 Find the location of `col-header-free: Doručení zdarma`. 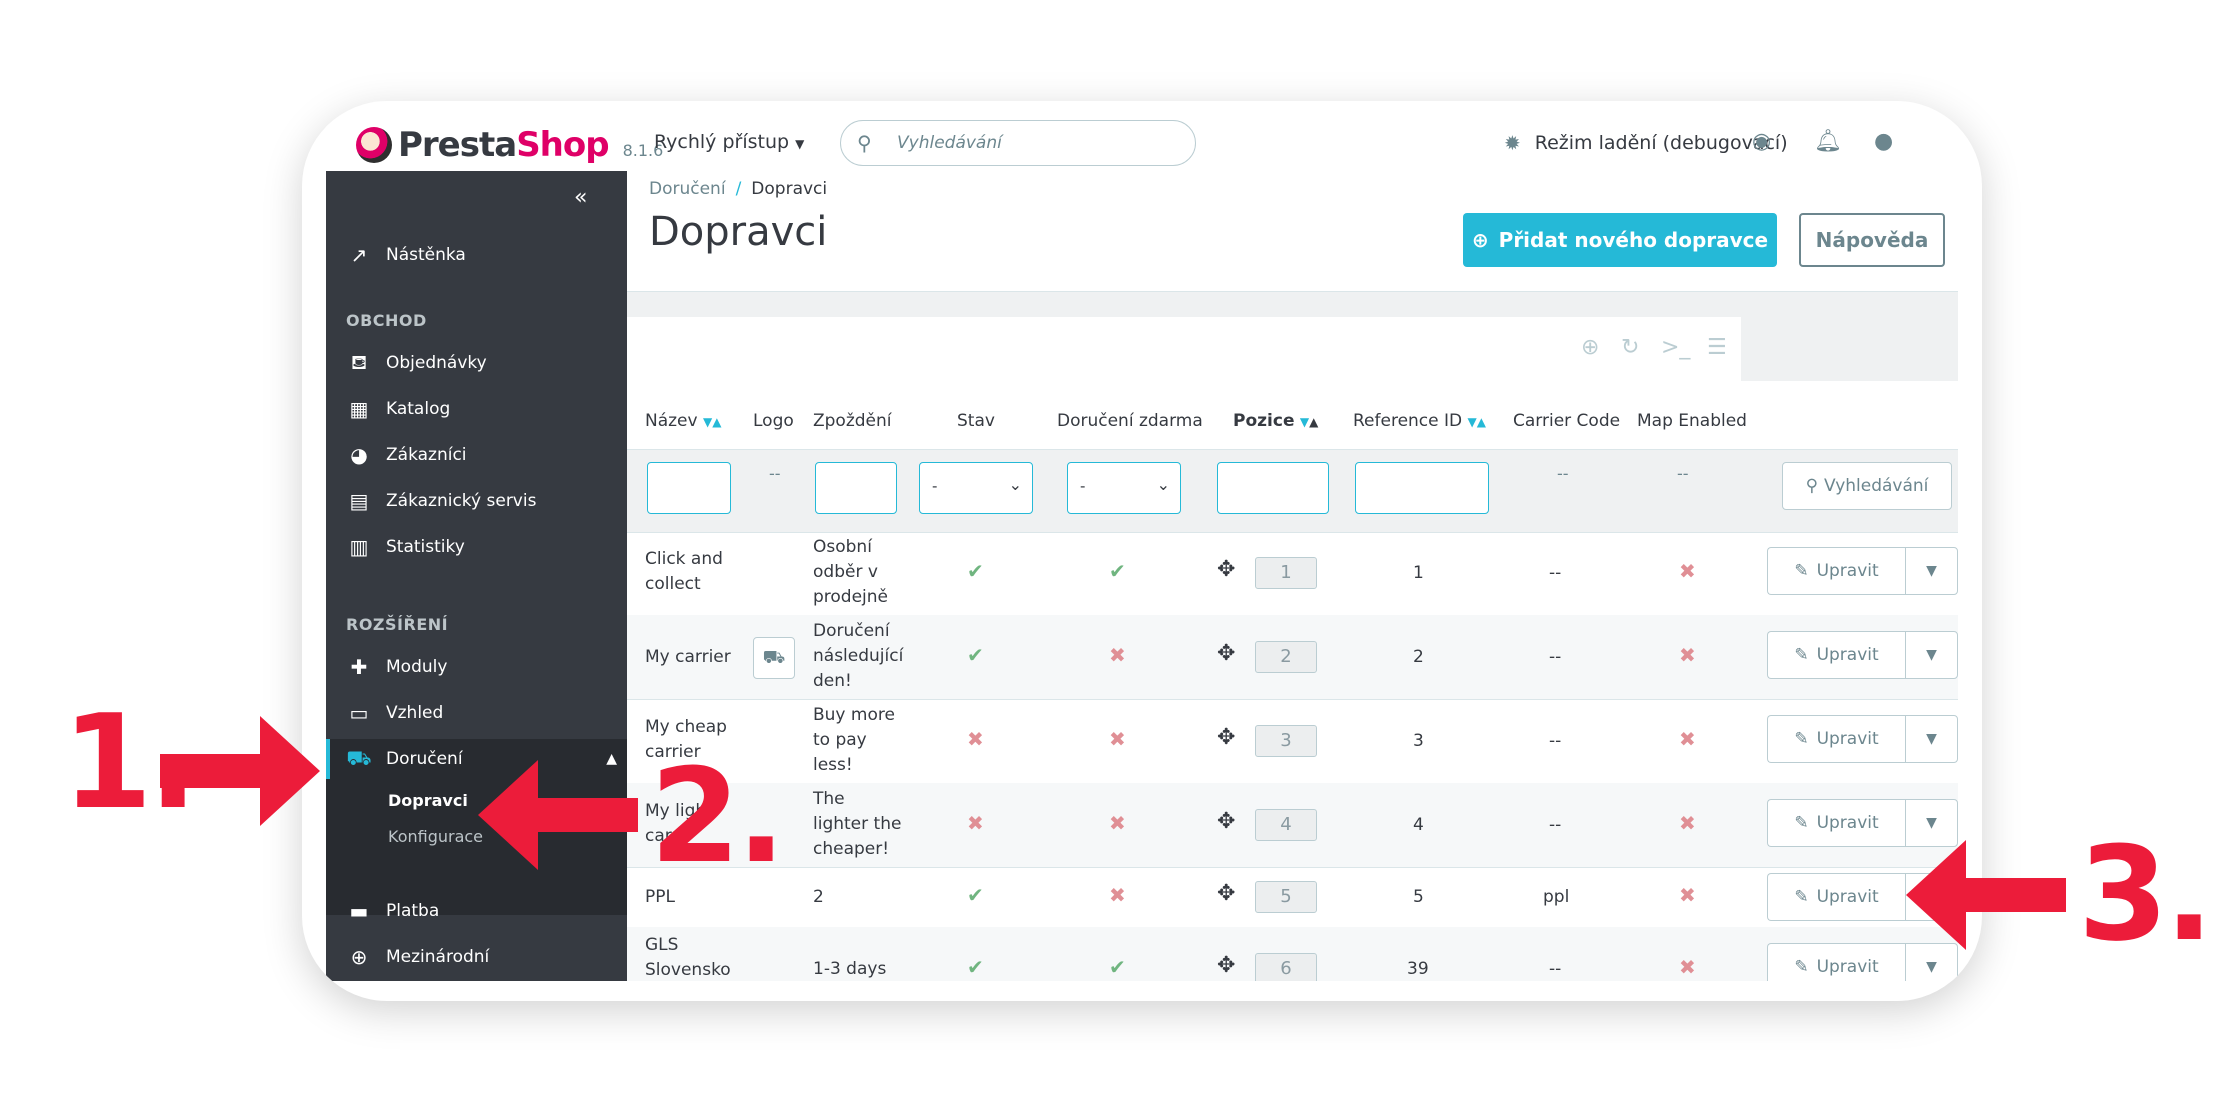

col-header-free: Doručení zdarma is located at coordinates (1130, 421).